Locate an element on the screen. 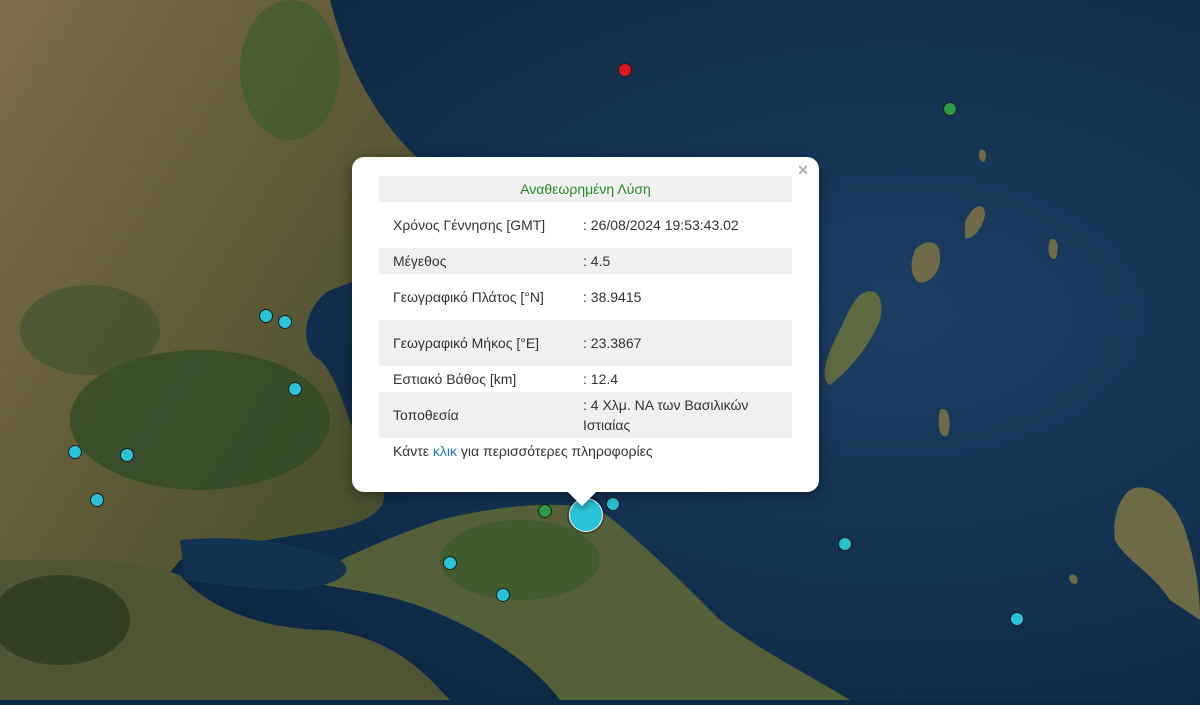 This screenshot has height=705, width=1200. location-value: : 4 Χλμ. ΝΑ των Βασιλικών Ιστιαίας is located at coordinates (672, 415).